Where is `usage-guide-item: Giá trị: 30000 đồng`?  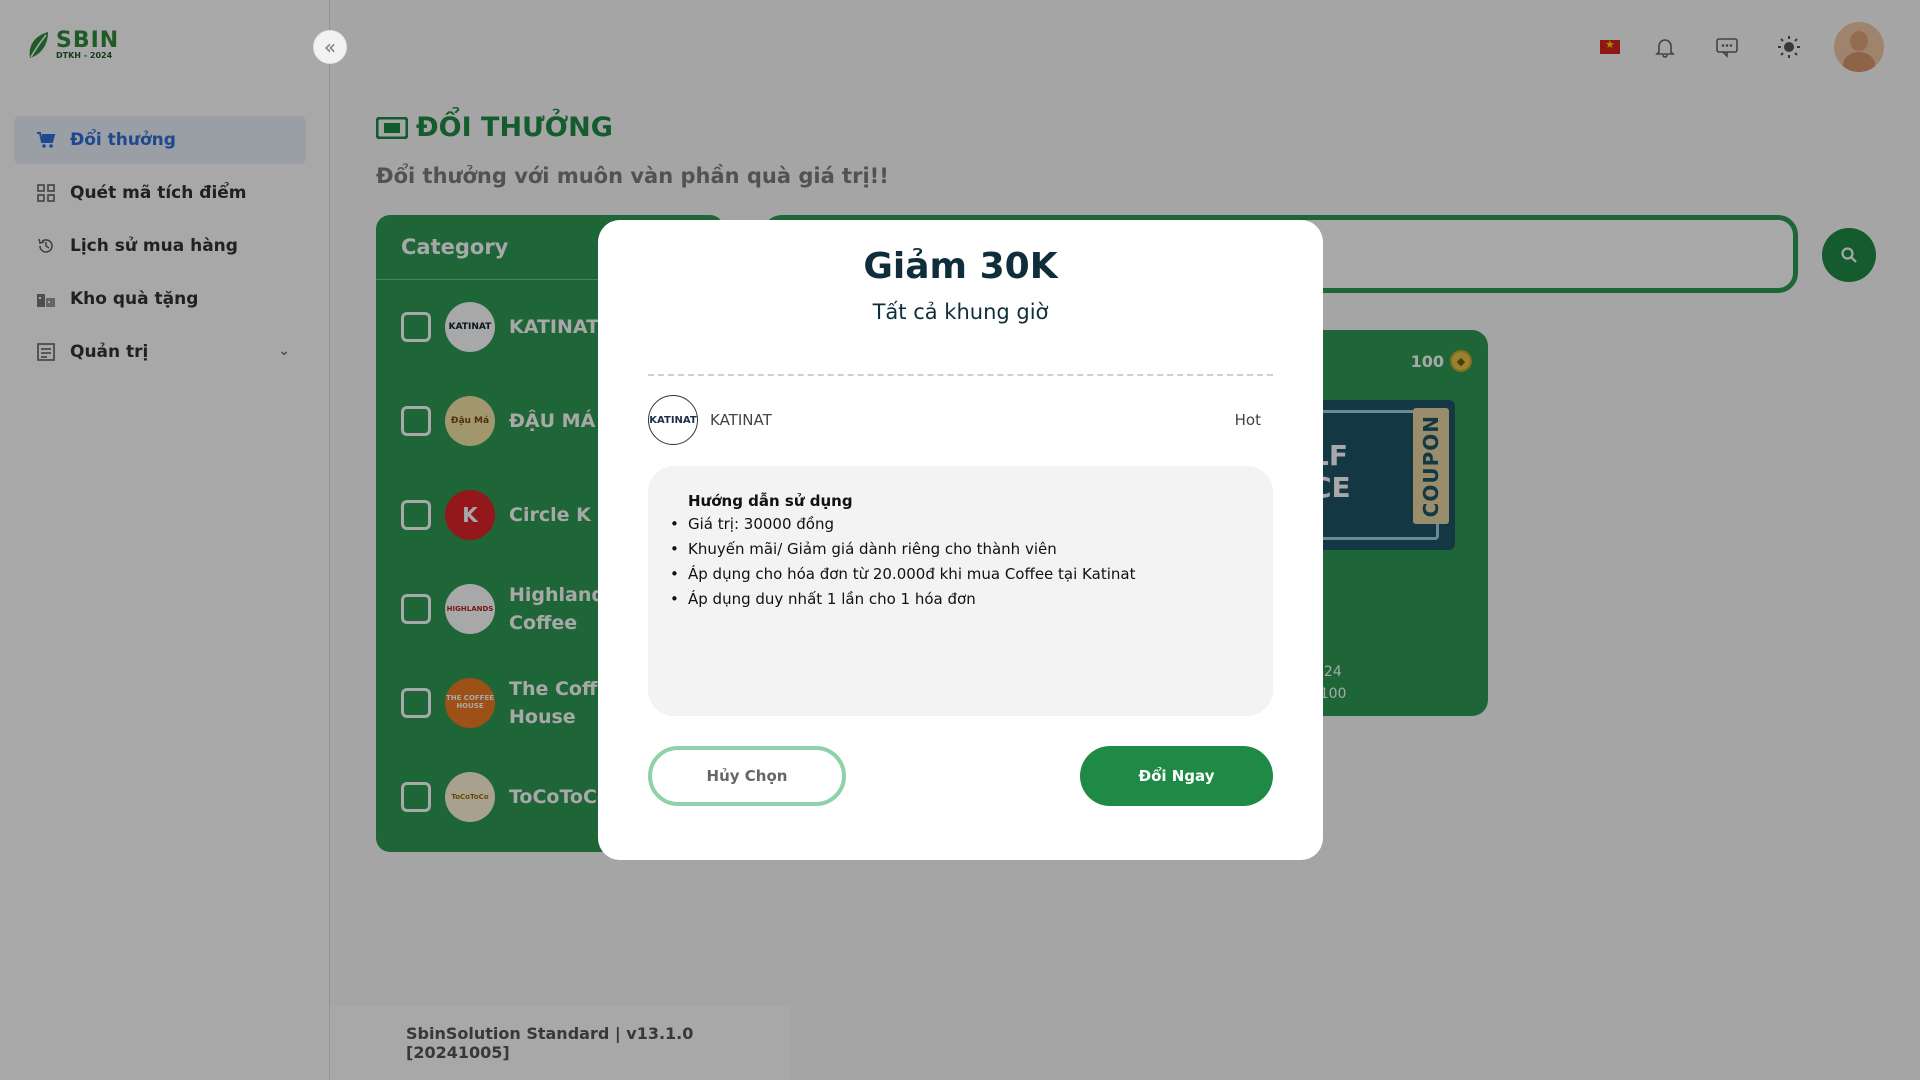
usage-guide-item: Giá trị: 30000 đồng is located at coordinates (956, 524).